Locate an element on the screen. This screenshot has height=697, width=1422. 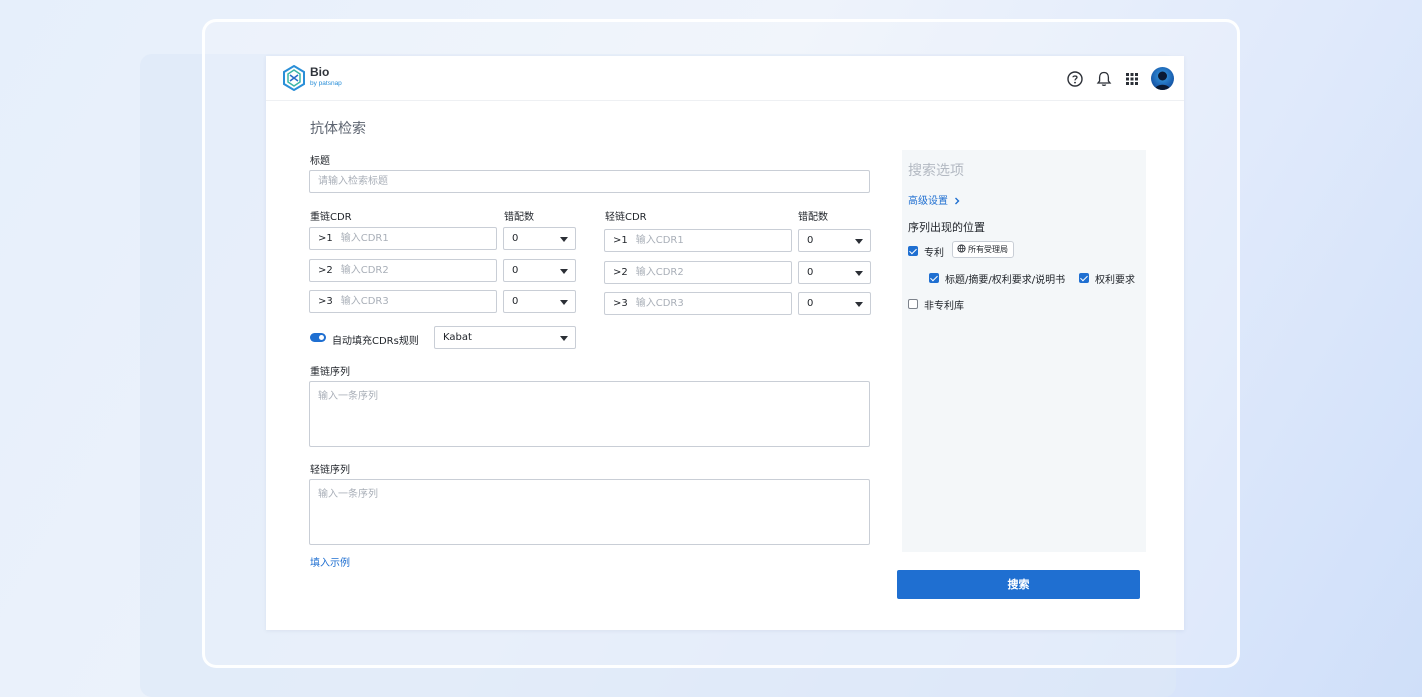
heavy-cdr1-prefix: >1 is located at coordinates (325, 238).